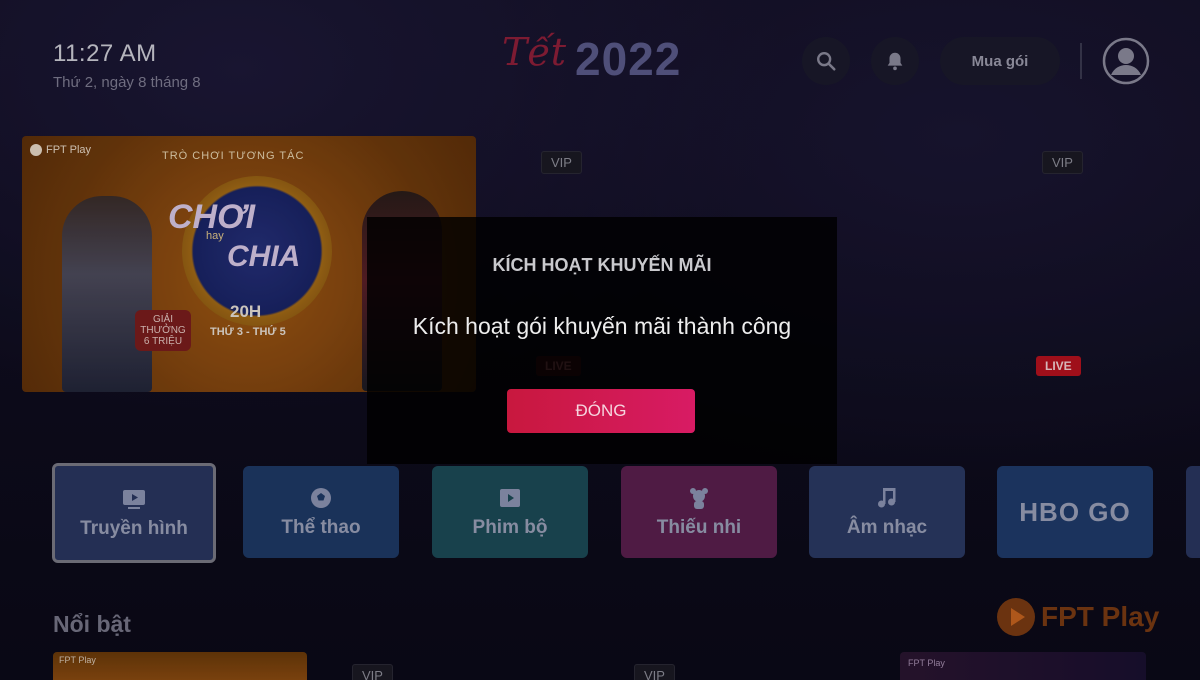 This screenshot has height=680, width=1200. What do you see at coordinates (602, 326) in the screenshot?
I see `dialog-message: Kích hoạt gói khuyến mãi thành công` at bounding box center [602, 326].